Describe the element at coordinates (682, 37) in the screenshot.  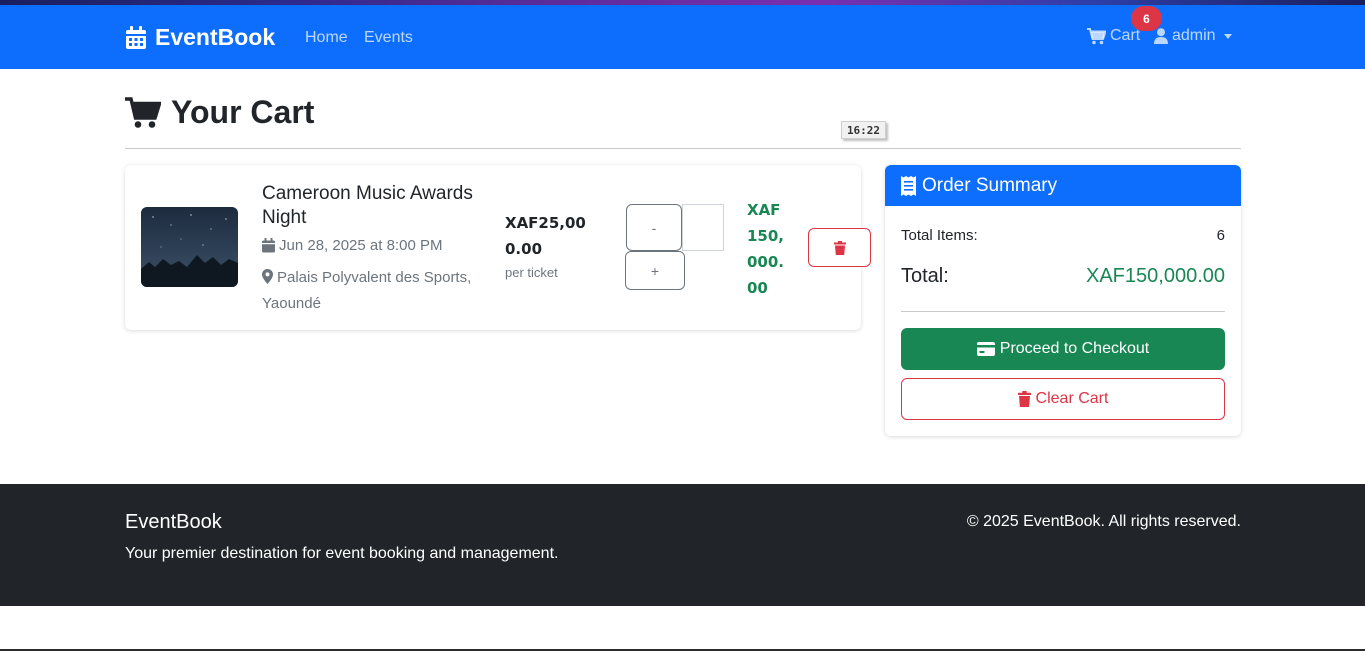
I see `navbar: EventBook Home Events Cart 6 admin` at that location.